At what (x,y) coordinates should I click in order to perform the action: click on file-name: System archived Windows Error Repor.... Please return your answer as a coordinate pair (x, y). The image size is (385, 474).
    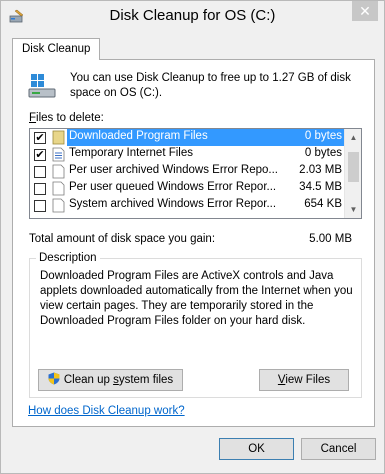
    Looking at the image, I should click on (173, 204).